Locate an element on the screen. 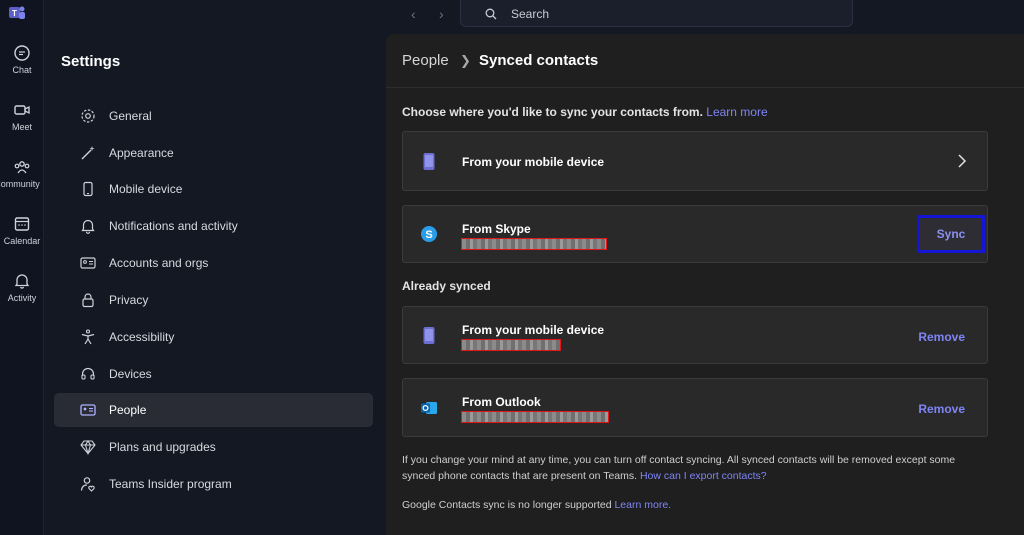 This screenshot has width=1024, height=535. teams-logo-icon: T is located at coordinates (17, 13).